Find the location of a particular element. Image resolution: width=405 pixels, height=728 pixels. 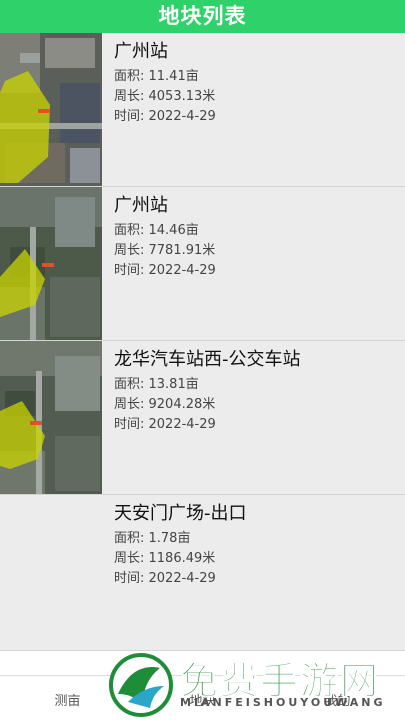

watermark-subtext: MIANFEISHOUYOUWANG is located at coordinates (283, 702).